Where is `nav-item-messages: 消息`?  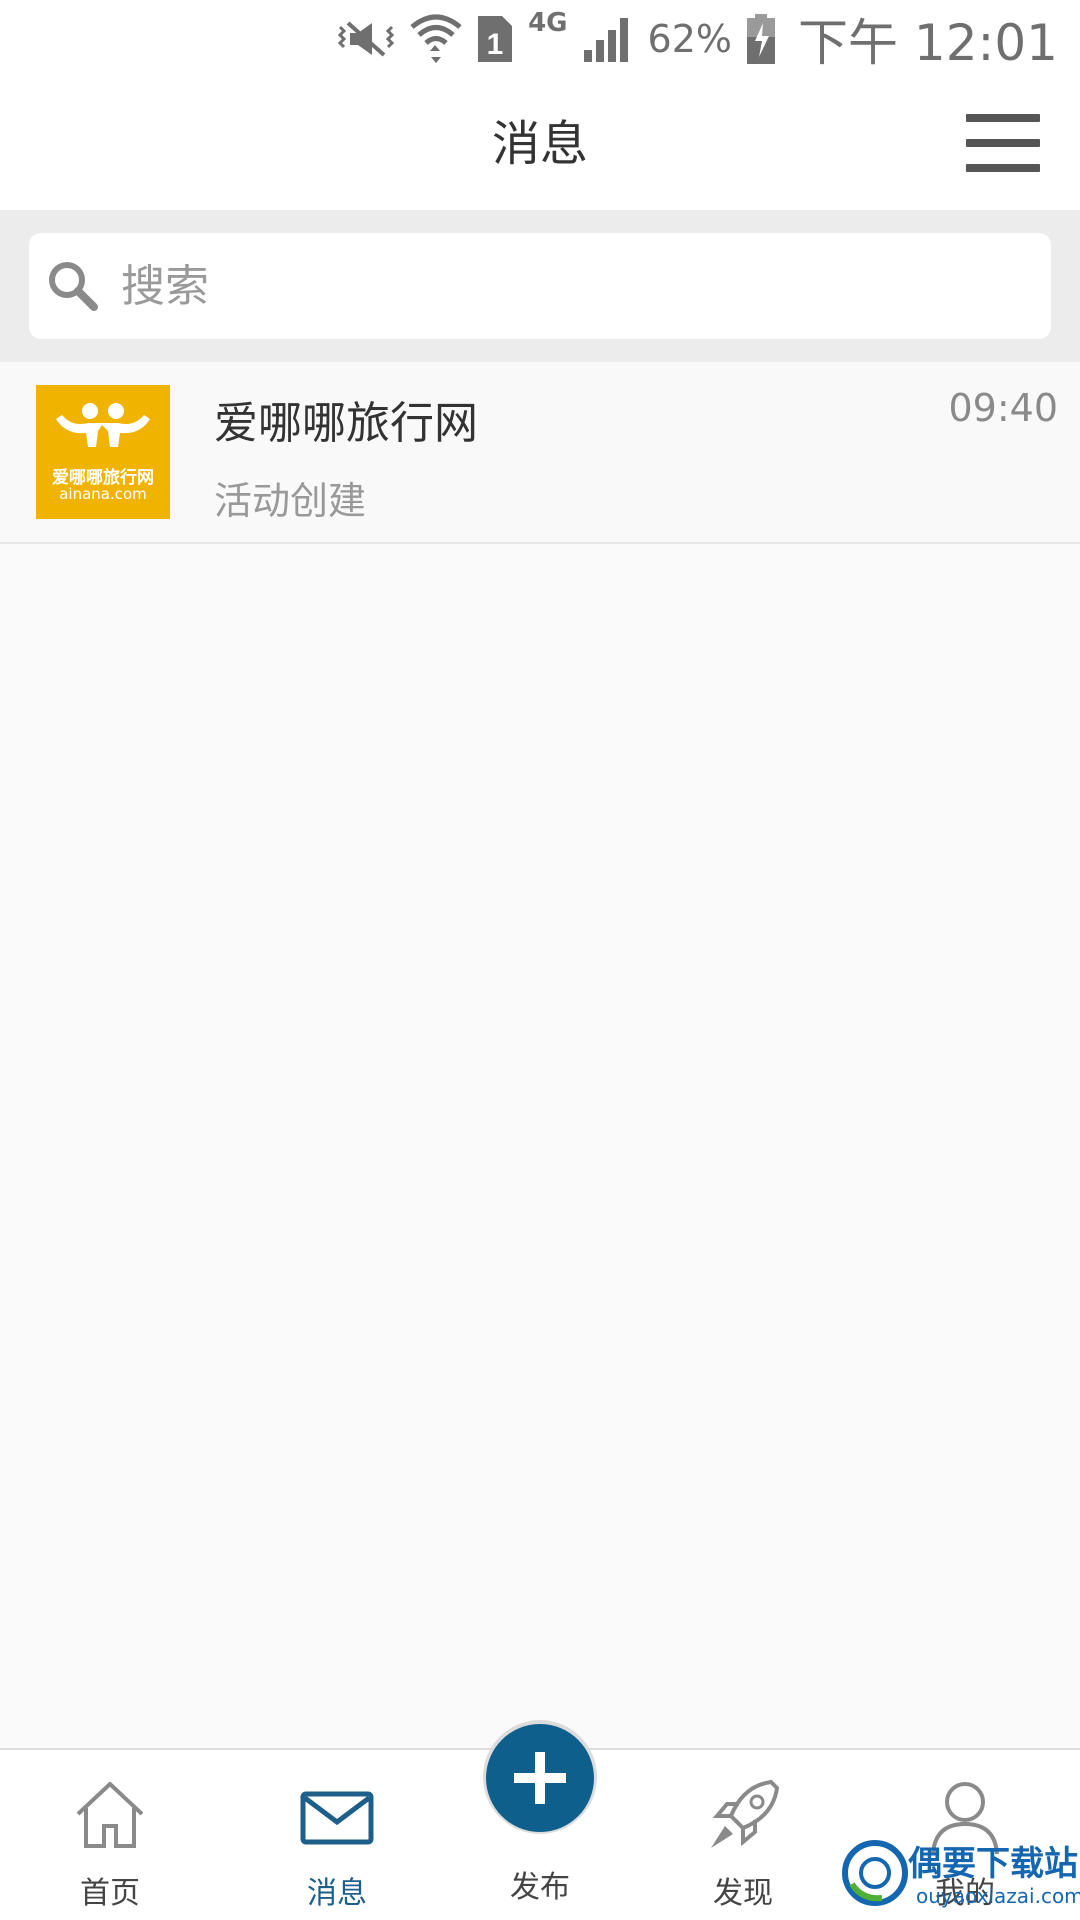 nav-item-messages: 消息 is located at coordinates (337, 1835).